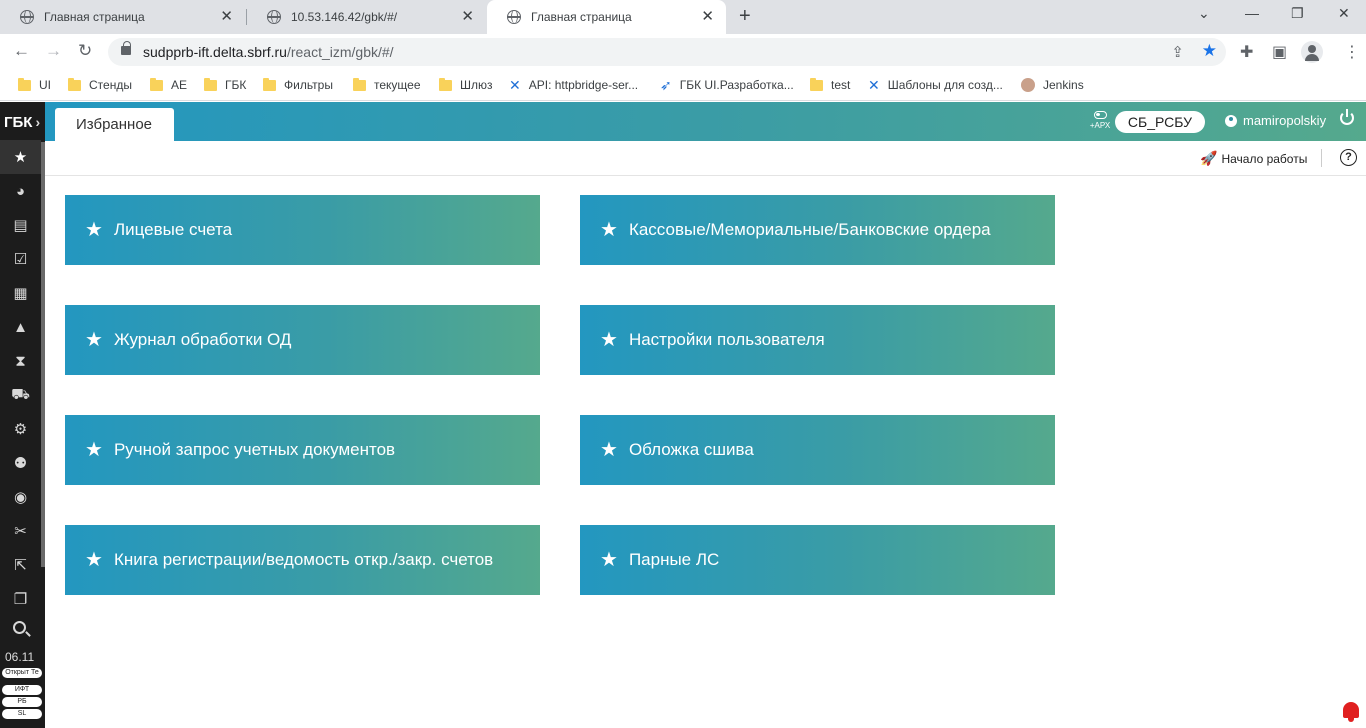 The image size is (1366, 728). I want to click on bookmark-label: Стенды, so click(110, 85).